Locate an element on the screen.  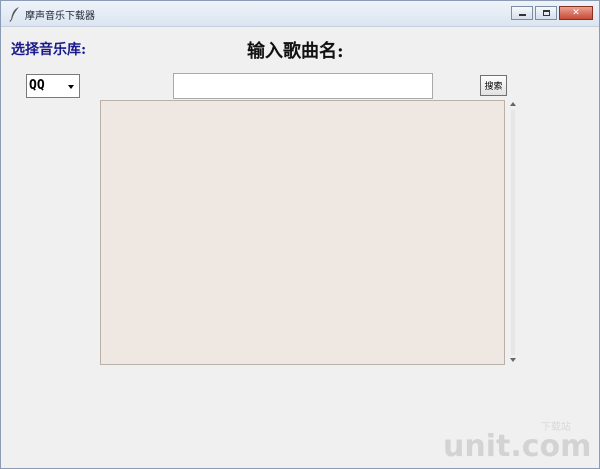
window-title: 摩声音乐下载器 is located at coordinates (60, 16).